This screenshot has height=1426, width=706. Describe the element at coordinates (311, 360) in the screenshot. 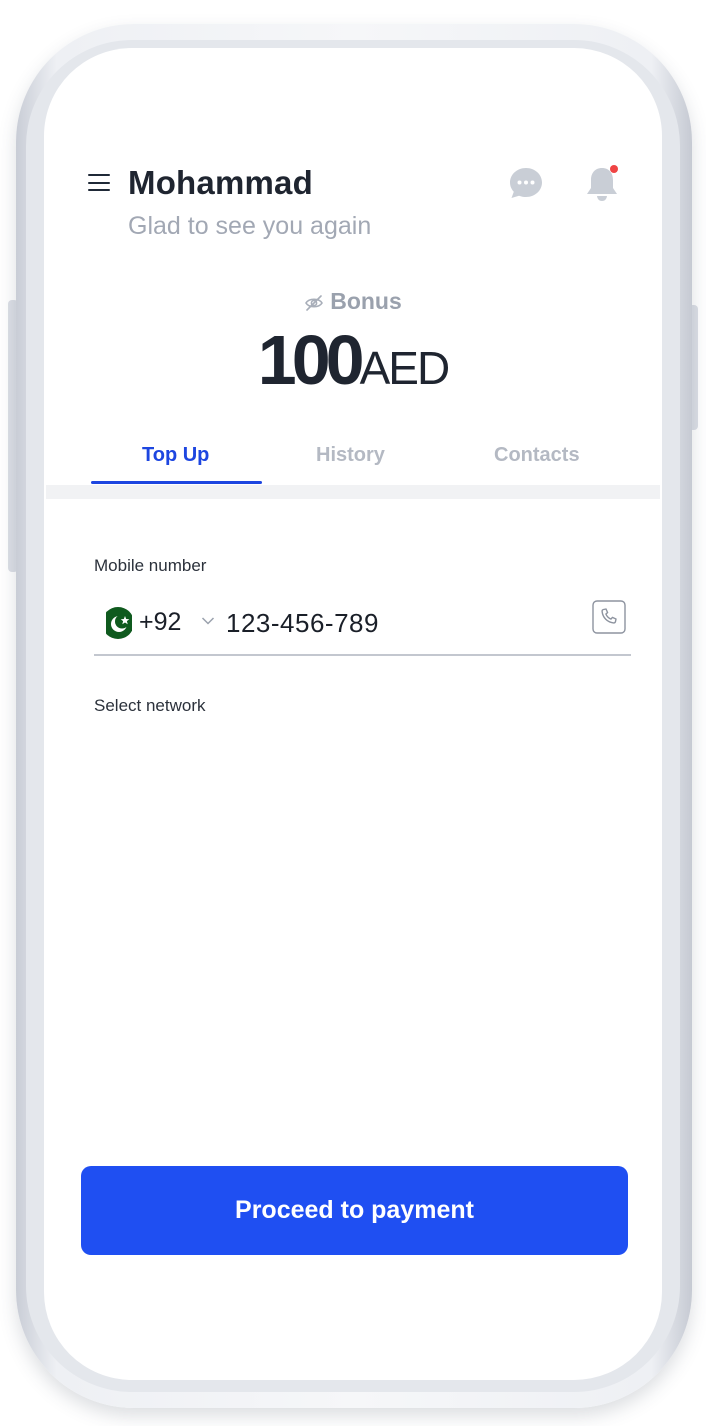

I see `balance-value: 100` at that location.